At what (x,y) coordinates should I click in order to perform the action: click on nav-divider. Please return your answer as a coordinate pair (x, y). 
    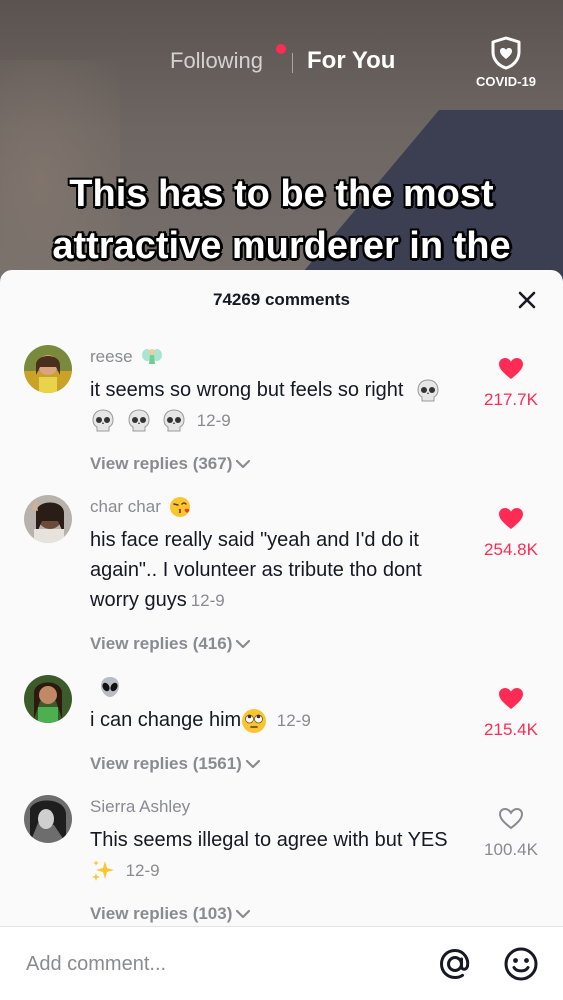
    Looking at the image, I should click on (292, 63).